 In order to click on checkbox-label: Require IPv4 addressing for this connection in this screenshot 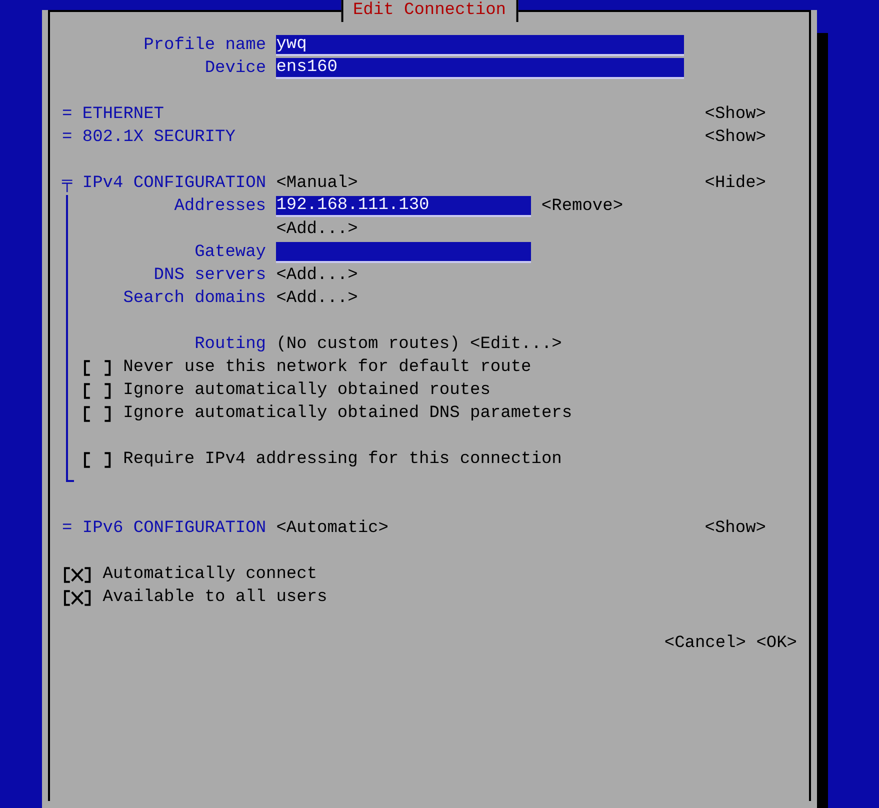, I will do `click(342, 459)`.